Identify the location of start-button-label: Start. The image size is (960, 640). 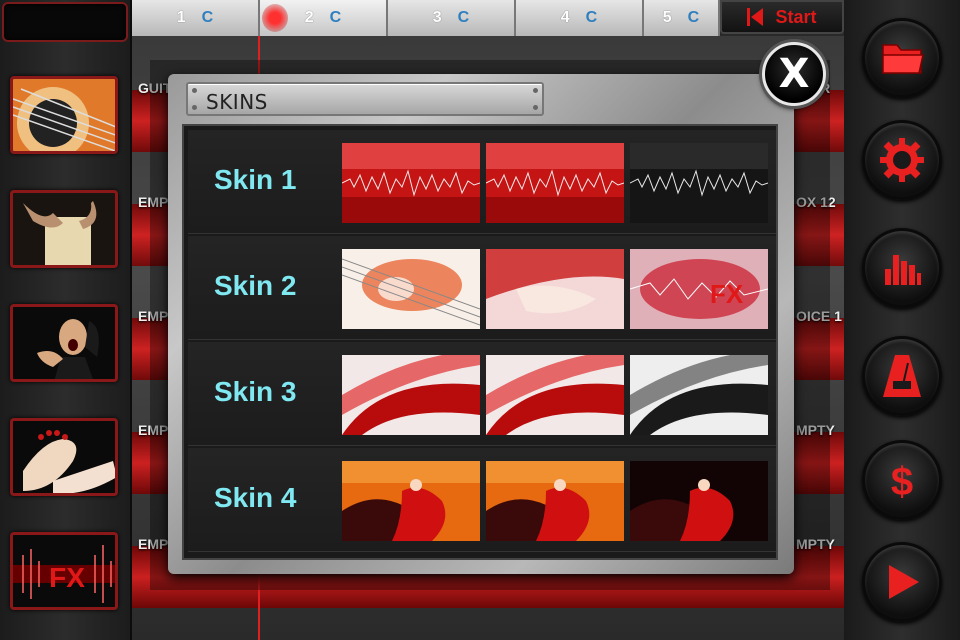
(796, 16).